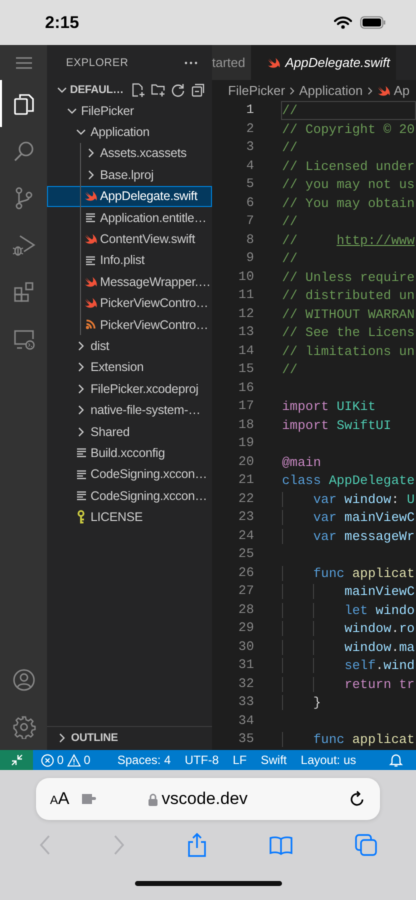 Image resolution: width=416 pixels, height=900 pixels. Describe the element at coordinates (191, 62) in the screenshot. I see `more-actions-icon` at that location.